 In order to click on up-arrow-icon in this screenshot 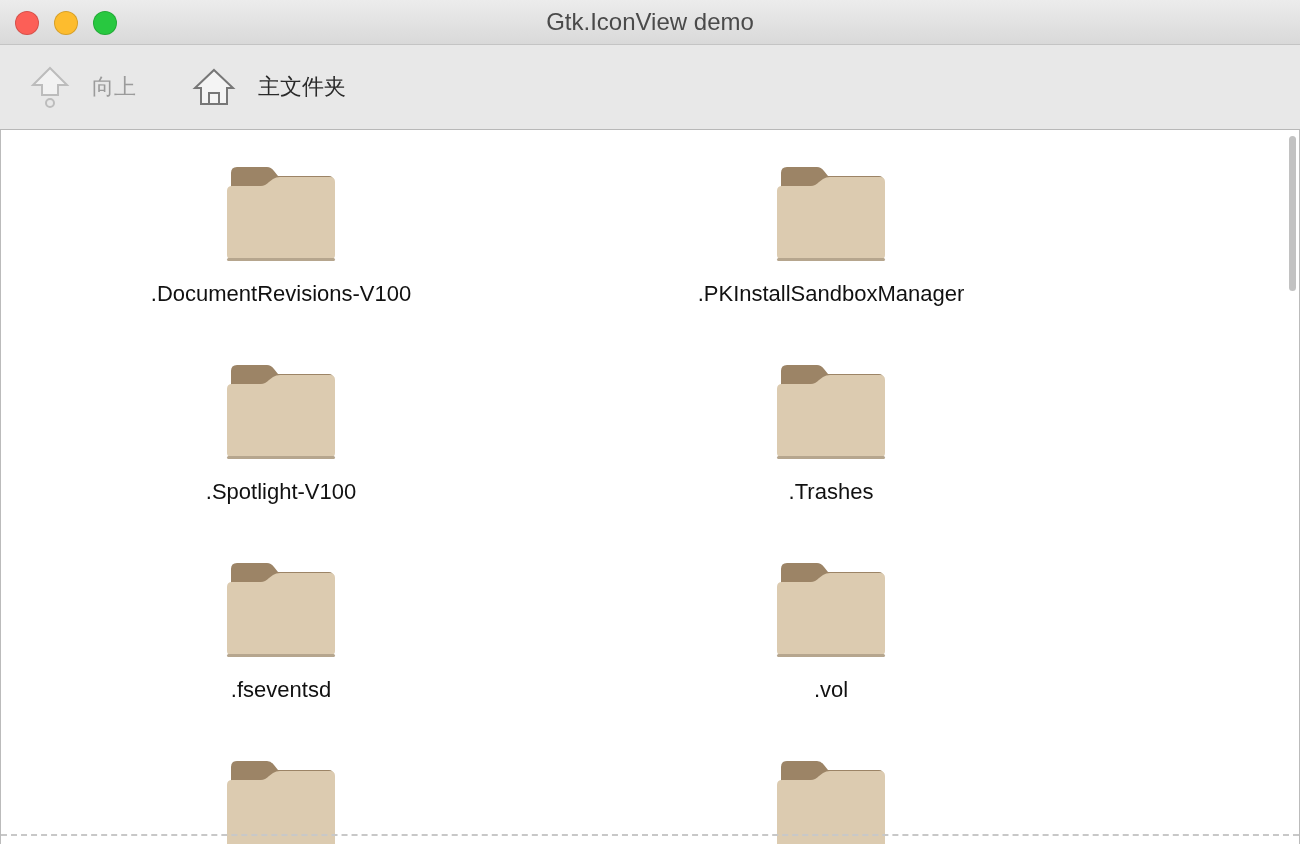, I will do `click(50, 87)`.